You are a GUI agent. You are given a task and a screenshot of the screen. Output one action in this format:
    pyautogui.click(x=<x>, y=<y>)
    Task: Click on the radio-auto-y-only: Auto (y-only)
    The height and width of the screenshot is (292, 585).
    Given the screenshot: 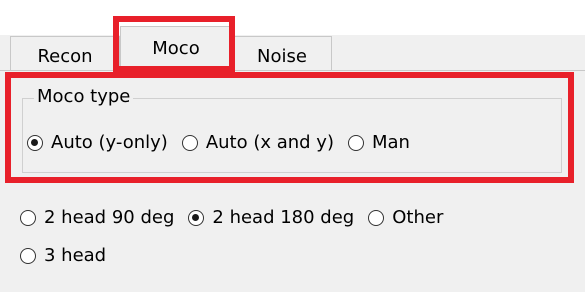 What is the action you would take?
    pyautogui.click(x=97, y=142)
    